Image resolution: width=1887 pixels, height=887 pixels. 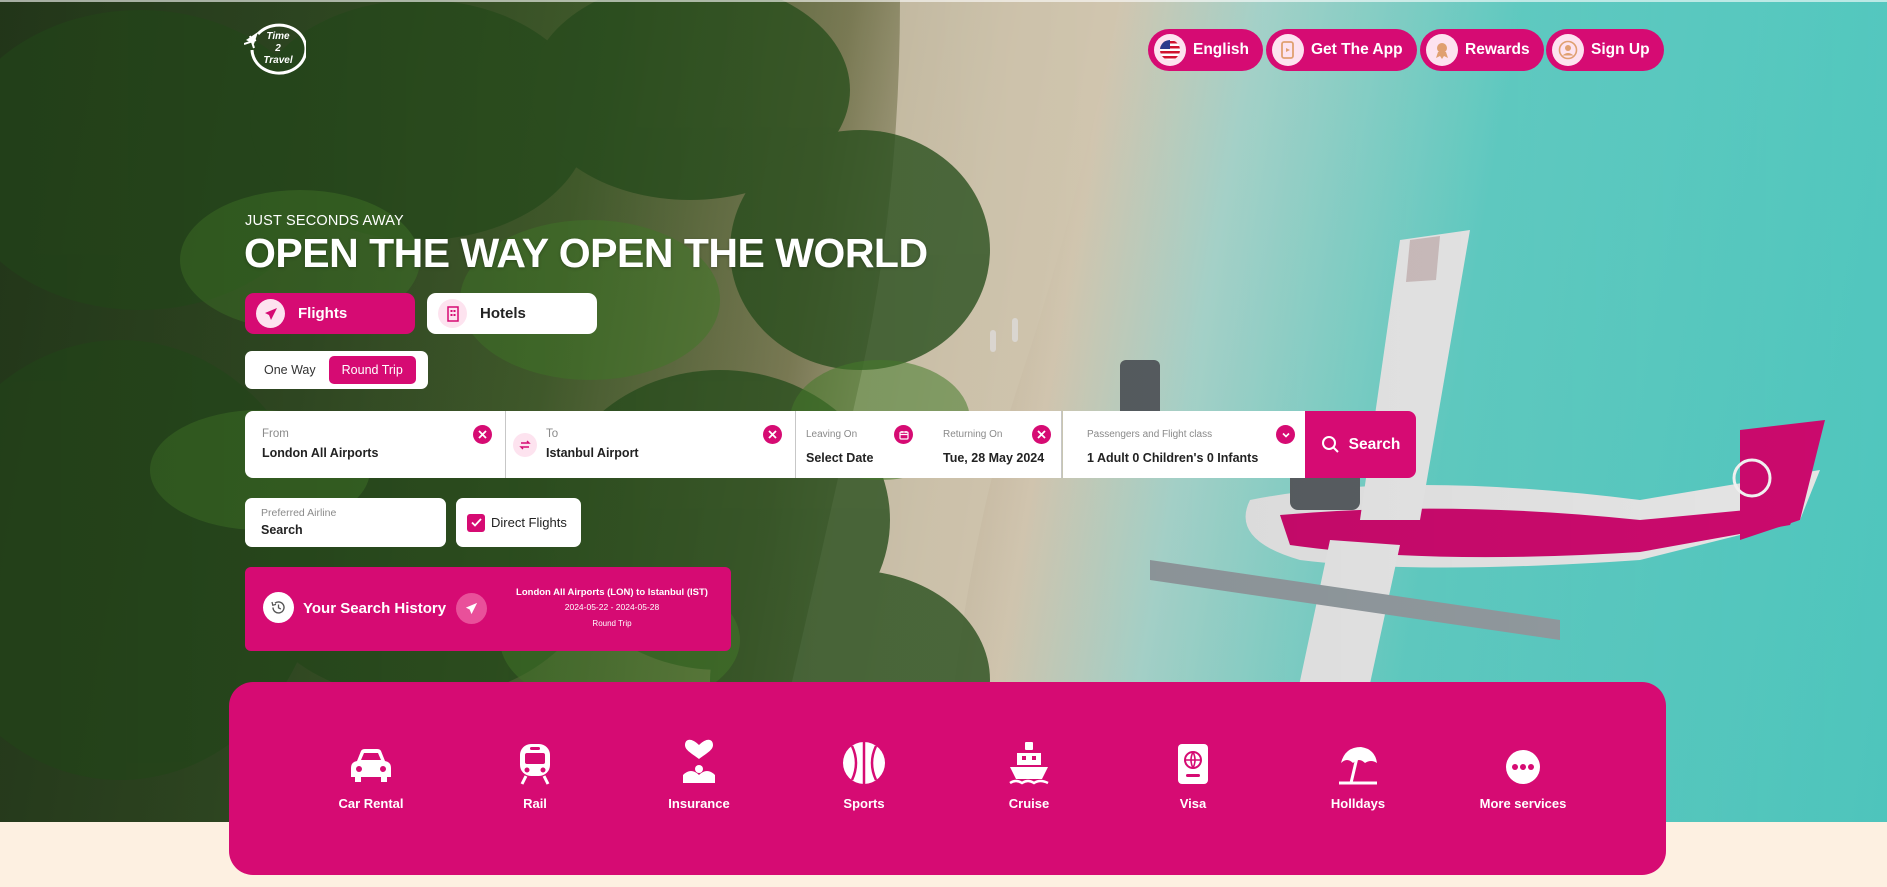 I want to click on service-label: Sports, so click(x=864, y=803).